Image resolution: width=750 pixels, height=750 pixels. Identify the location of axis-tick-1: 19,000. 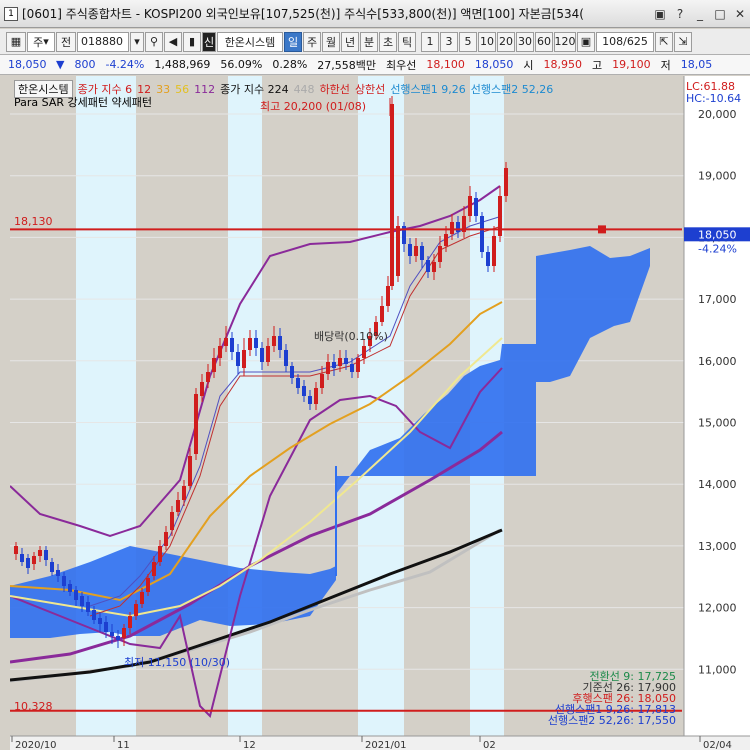
(717, 176).